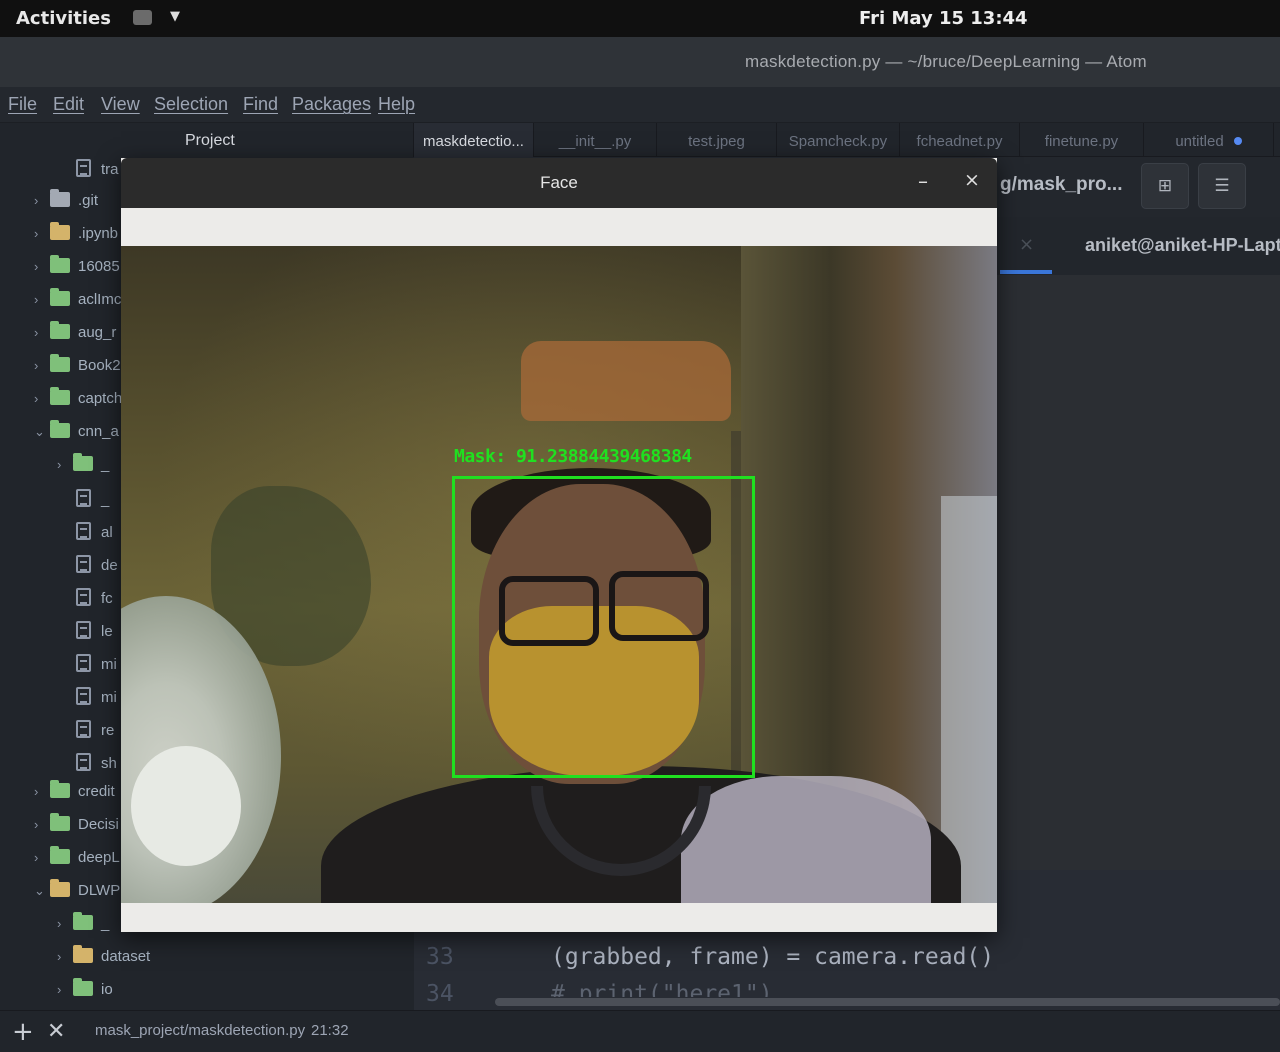  What do you see at coordinates (109, 763) in the screenshot?
I see `tree-item-label: sh` at bounding box center [109, 763].